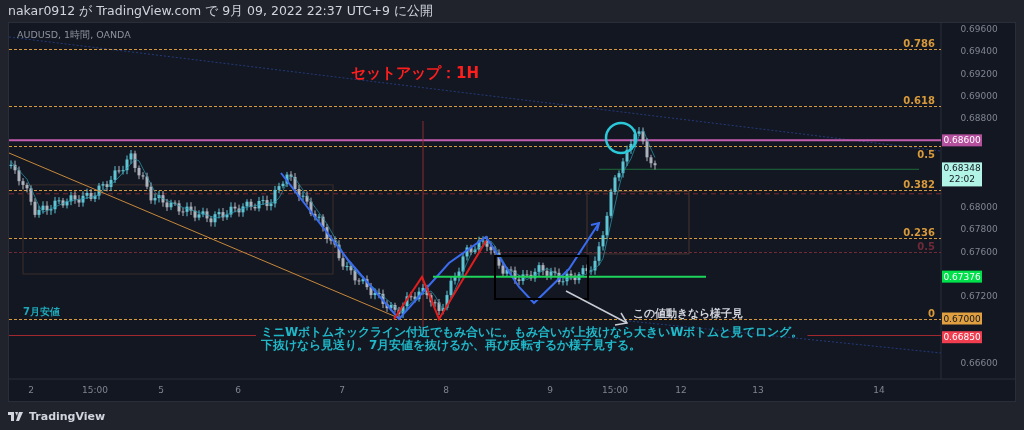 The image size is (1024, 430). What do you see at coordinates (979, 118) in the screenshot?
I see `price-axis-label: 0.68800` at bounding box center [979, 118].